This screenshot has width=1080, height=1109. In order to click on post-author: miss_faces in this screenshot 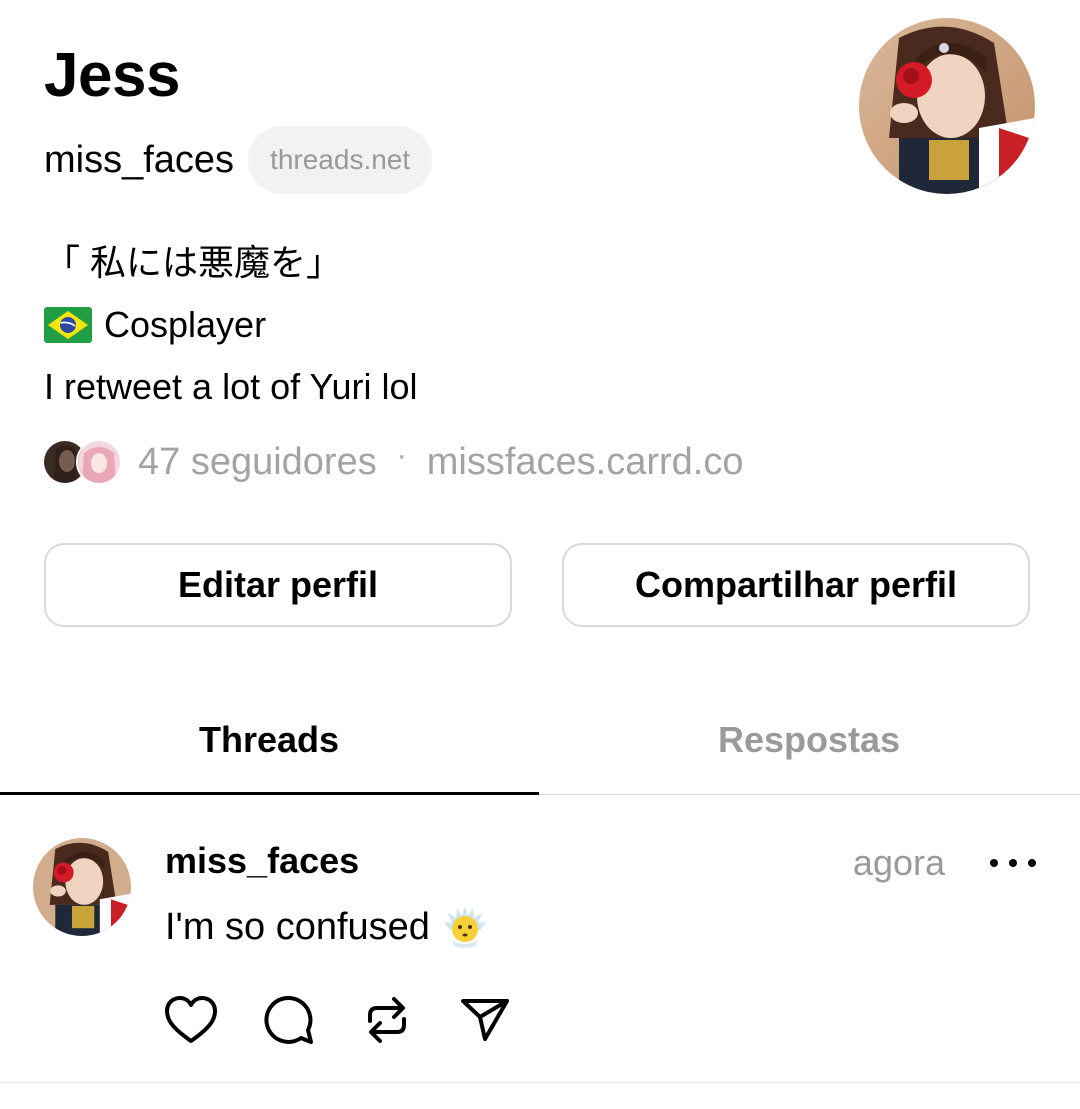, I will do `click(262, 861)`.